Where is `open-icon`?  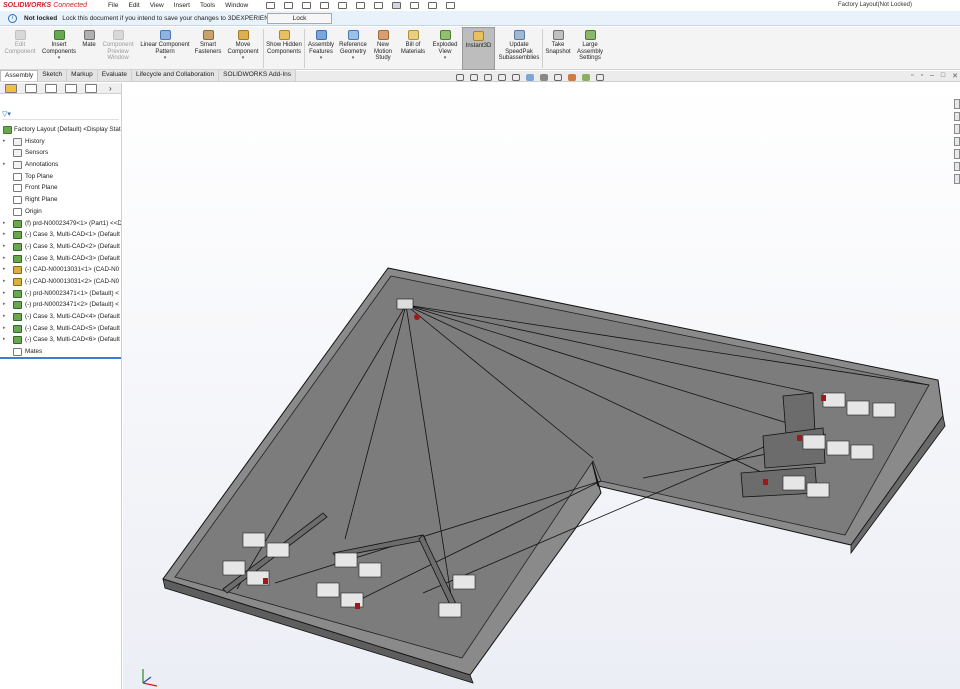 open-icon is located at coordinates (307, 5).